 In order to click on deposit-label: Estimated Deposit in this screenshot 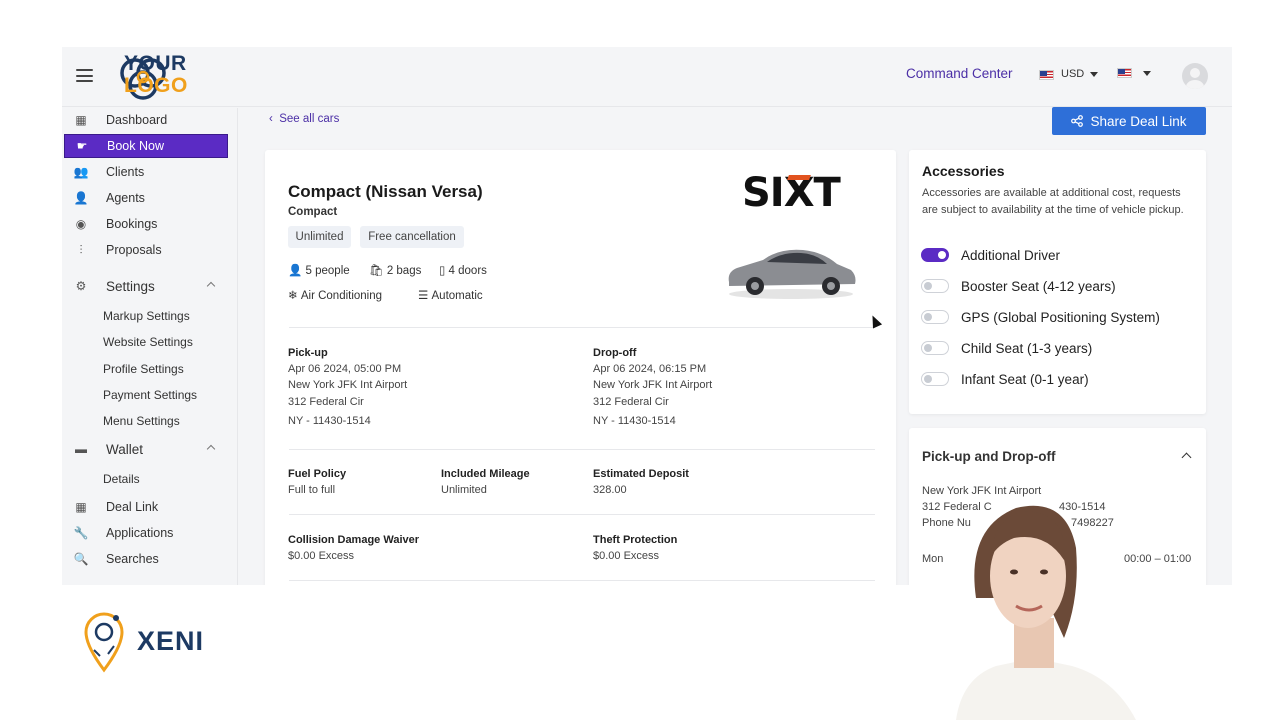, I will do `click(641, 474)`.